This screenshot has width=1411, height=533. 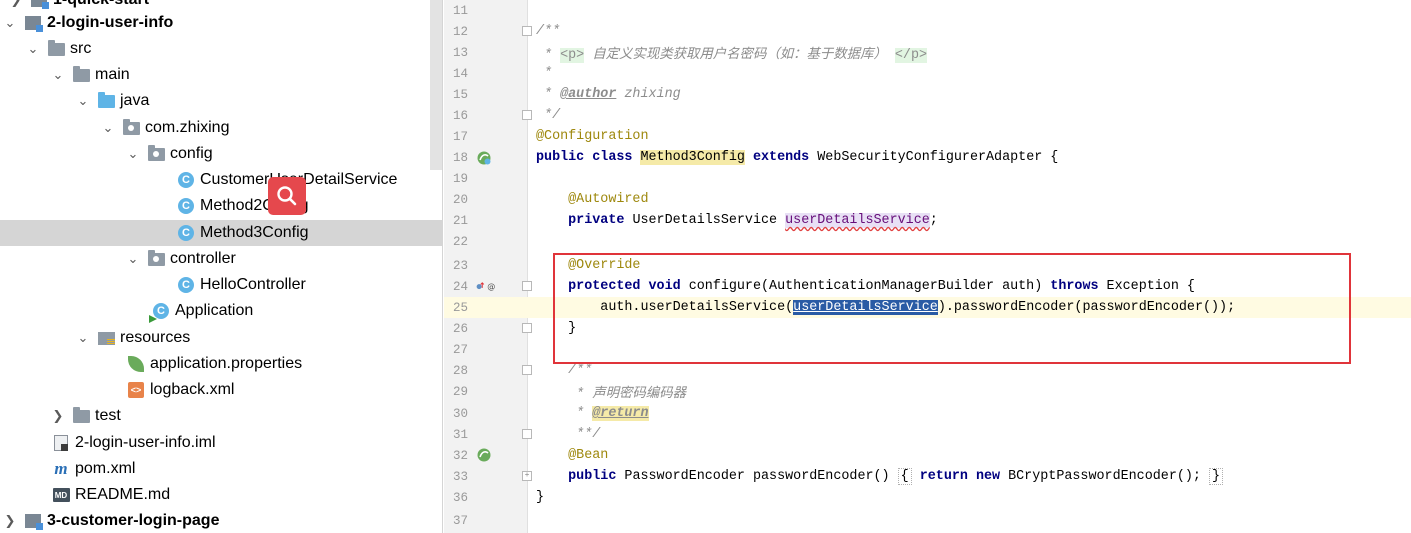 What do you see at coordinates (131, 127) in the screenshot?
I see `package-icon` at bounding box center [131, 127].